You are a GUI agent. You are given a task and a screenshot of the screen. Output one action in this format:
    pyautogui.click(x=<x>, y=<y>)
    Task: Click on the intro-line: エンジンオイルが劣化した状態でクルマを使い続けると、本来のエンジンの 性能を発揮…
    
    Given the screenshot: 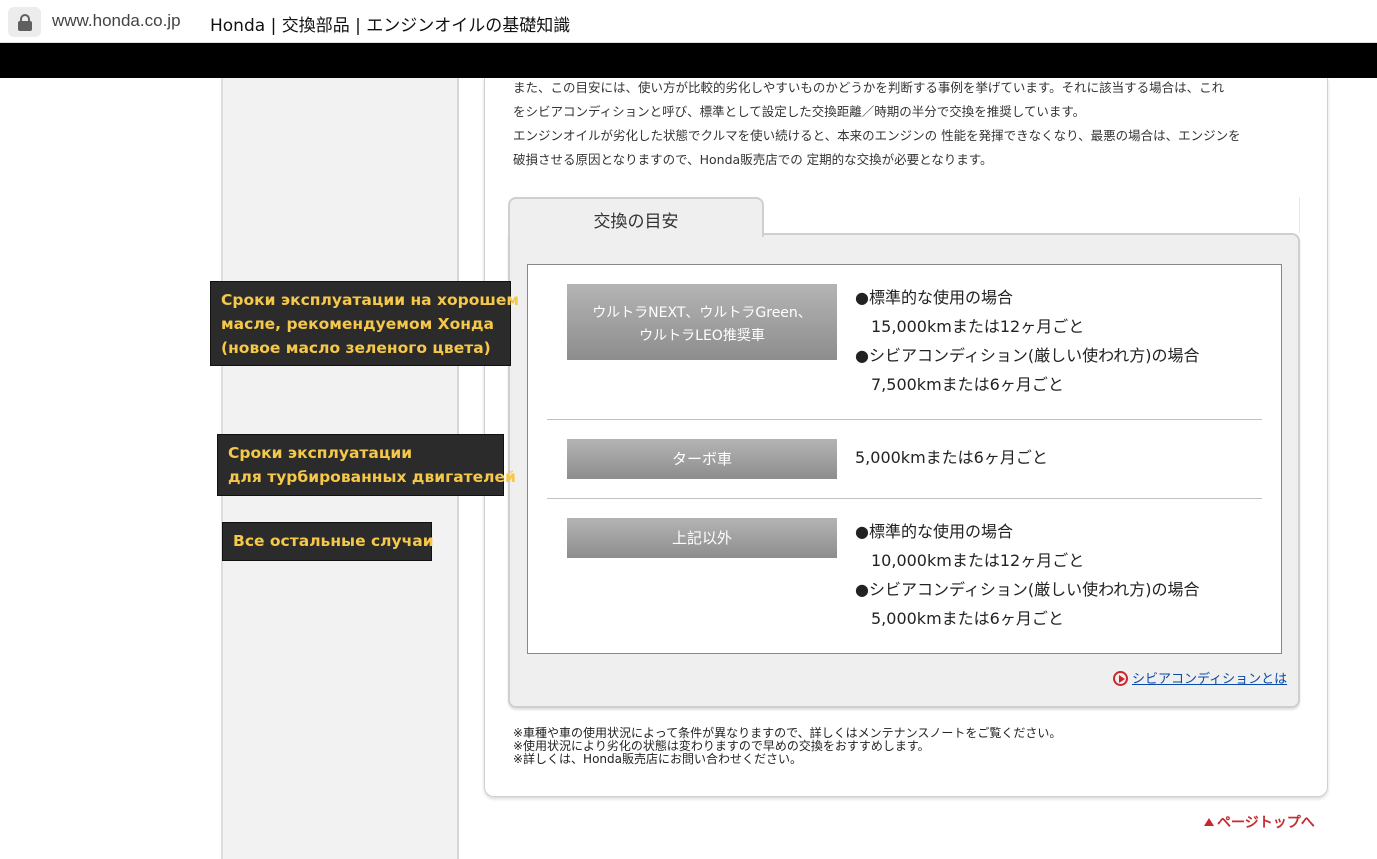 What is the action you would take?
    pyautogui.click(x=877, y=135)
    